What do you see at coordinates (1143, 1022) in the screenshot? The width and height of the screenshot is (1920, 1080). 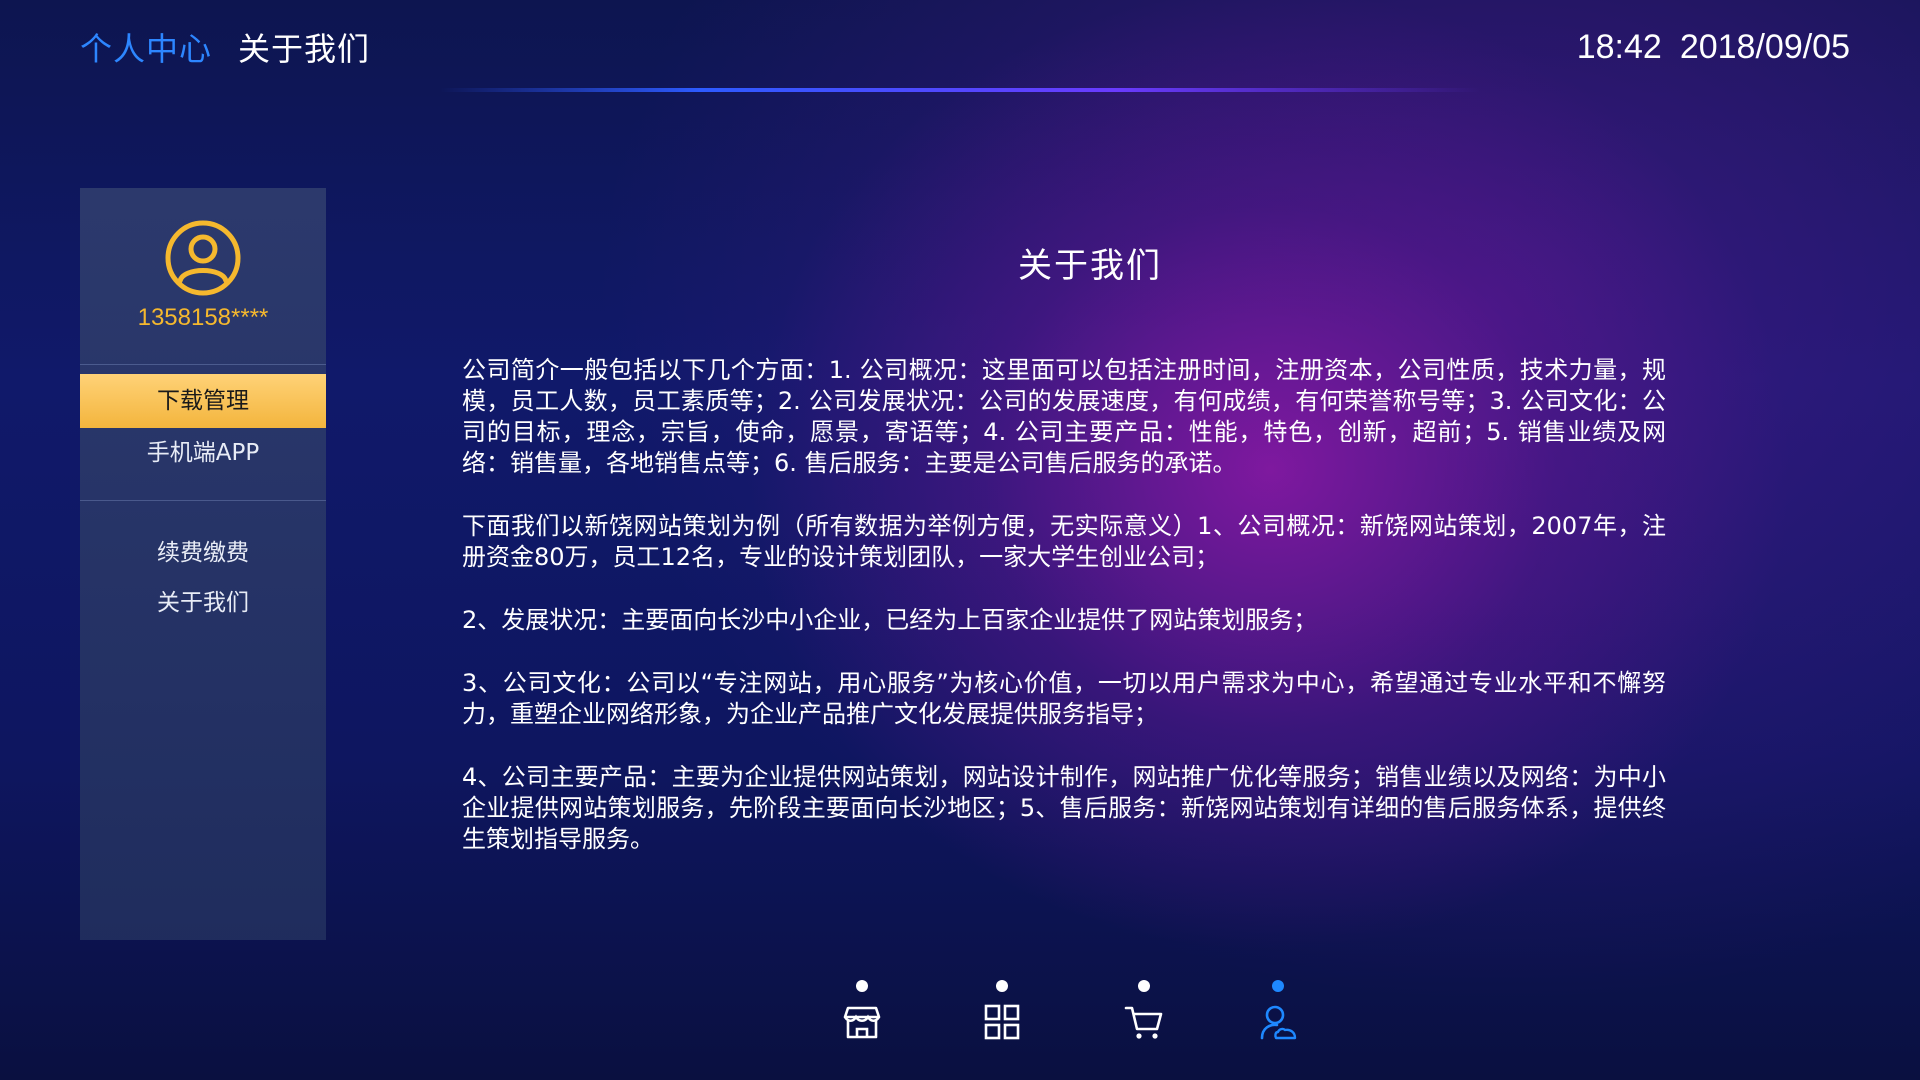 I see `cart-icon` at bounding box center [1143, 1022].